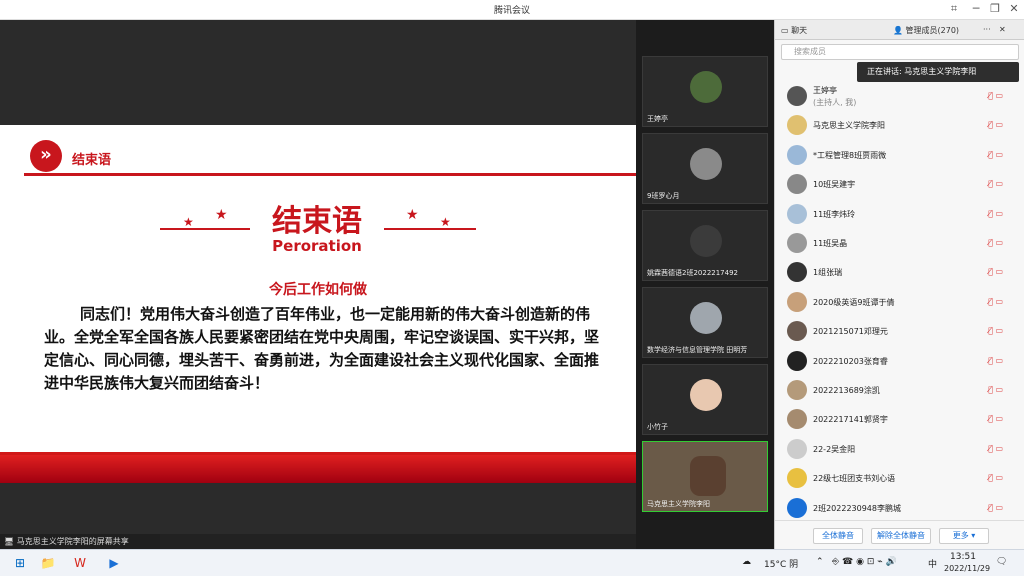 This screenshot has height=576, width=1024. I want to click on tencent-meeting-icon: ▶, so click(114, 563).